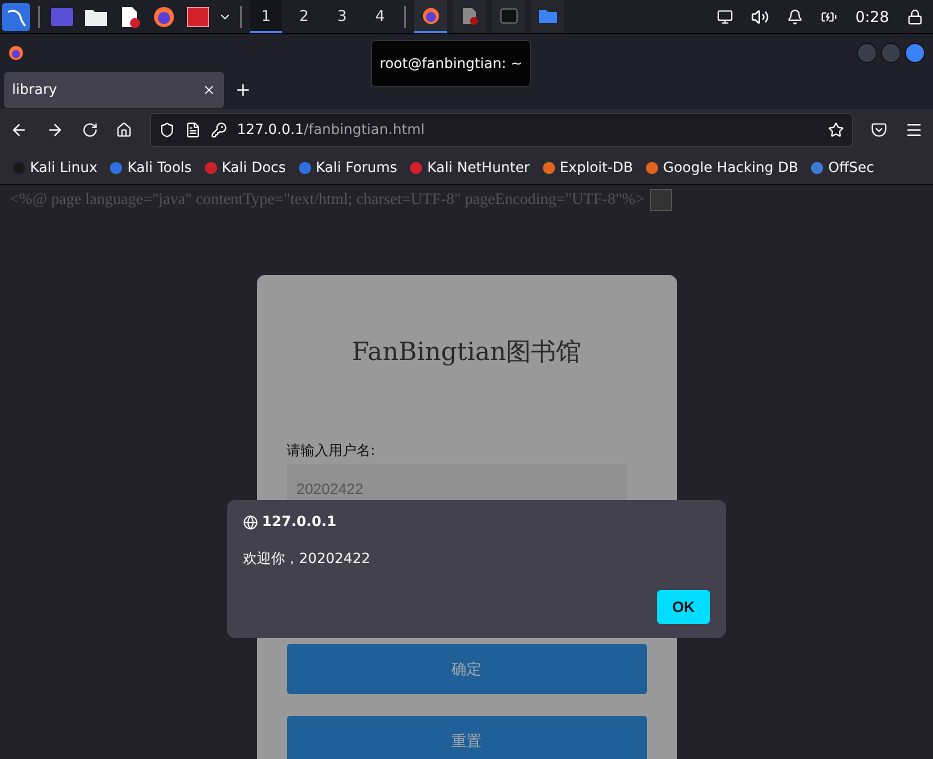 This screenshot has width=933, height=759. I want to click on document-icon, so click(470, 15).